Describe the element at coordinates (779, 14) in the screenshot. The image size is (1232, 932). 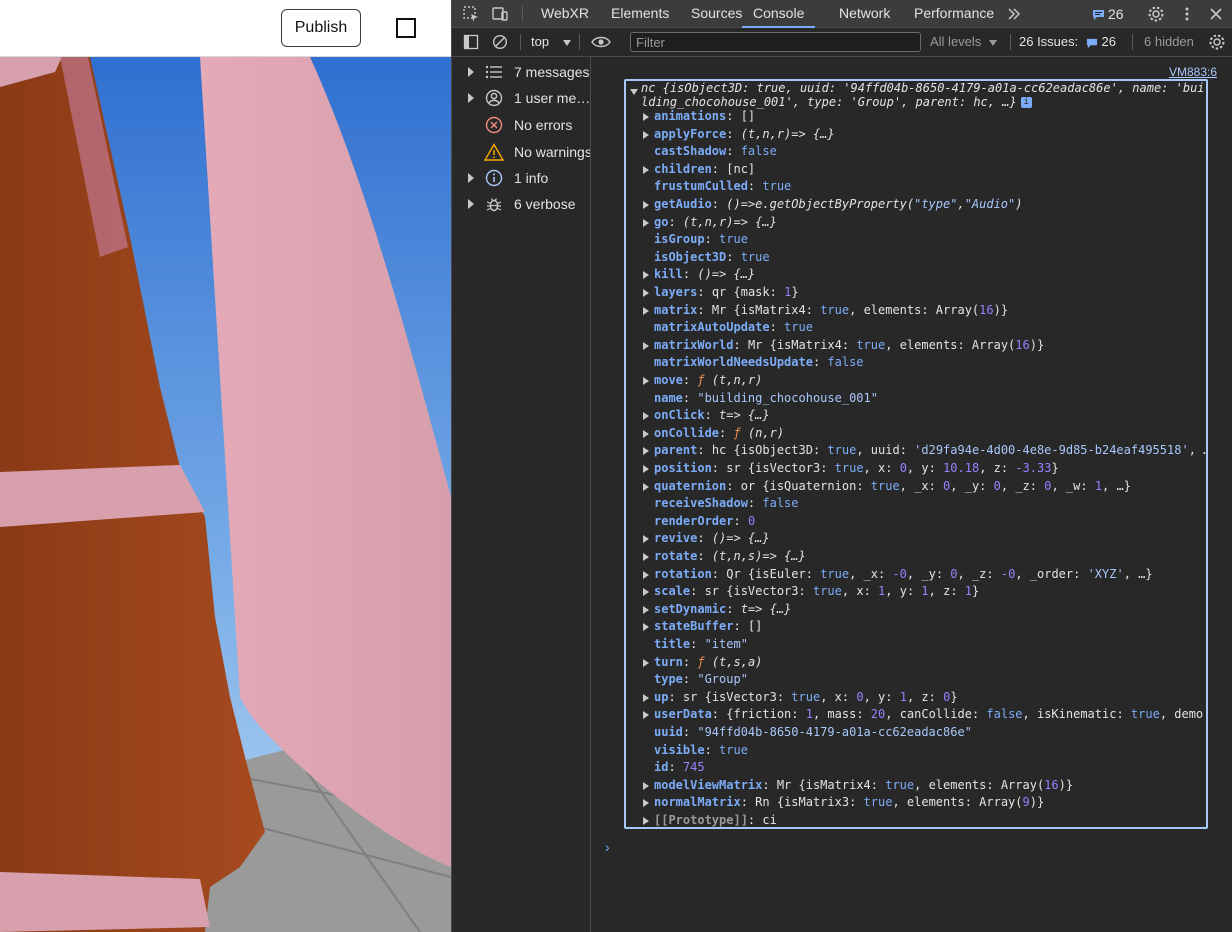
I see `tab-console: Console` at that location.